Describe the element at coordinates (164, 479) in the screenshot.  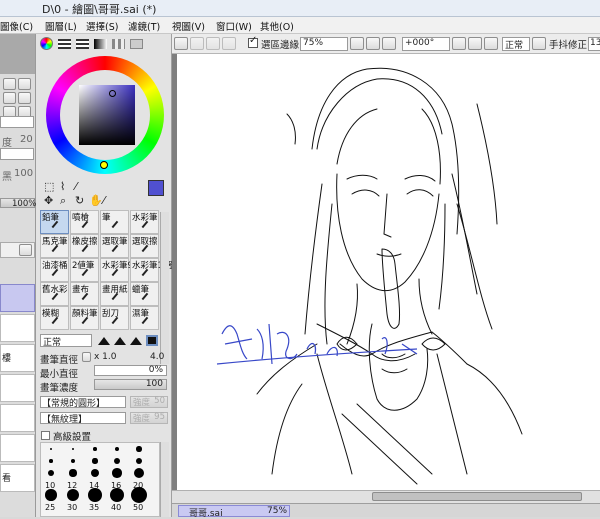
I see `size-presets-scrollbar` at that location.